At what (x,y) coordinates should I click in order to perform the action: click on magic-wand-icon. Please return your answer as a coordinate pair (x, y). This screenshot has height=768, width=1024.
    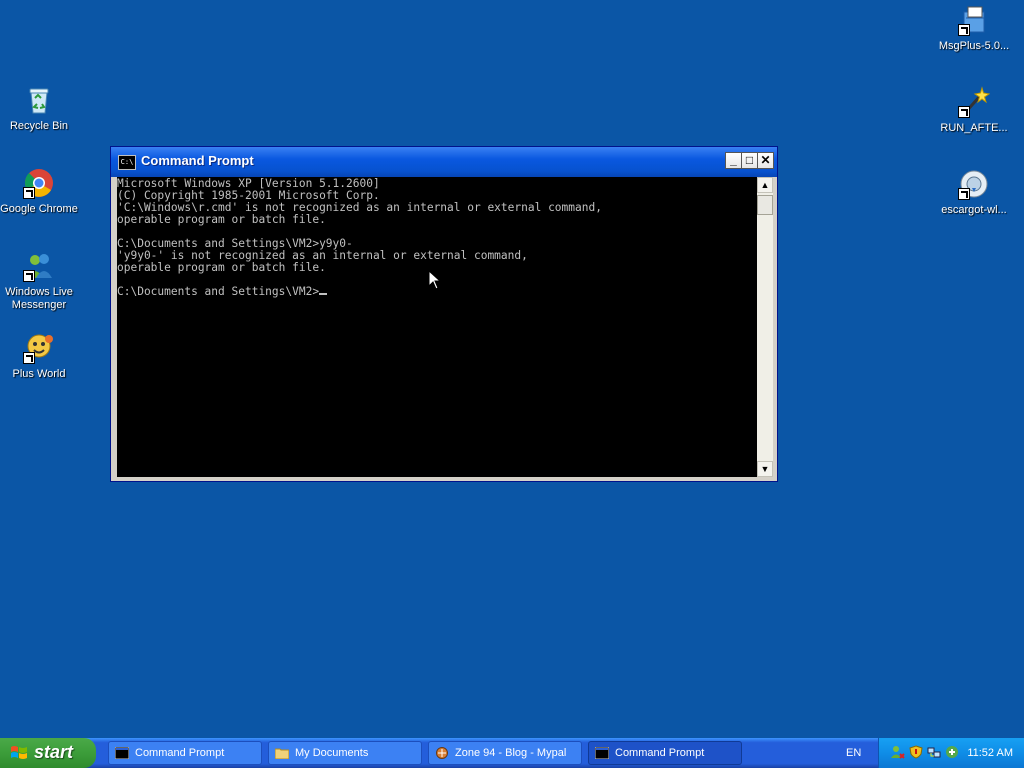
    Looking at the image, I should click on (974, 102).